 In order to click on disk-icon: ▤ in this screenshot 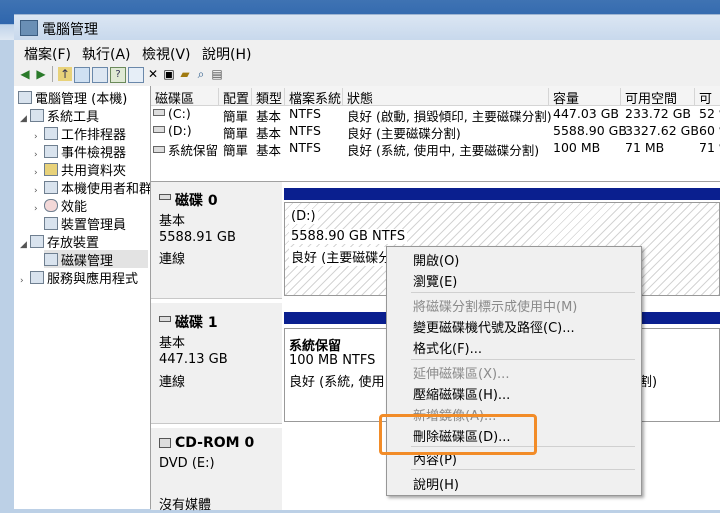, I will do `click(217, 74)`.